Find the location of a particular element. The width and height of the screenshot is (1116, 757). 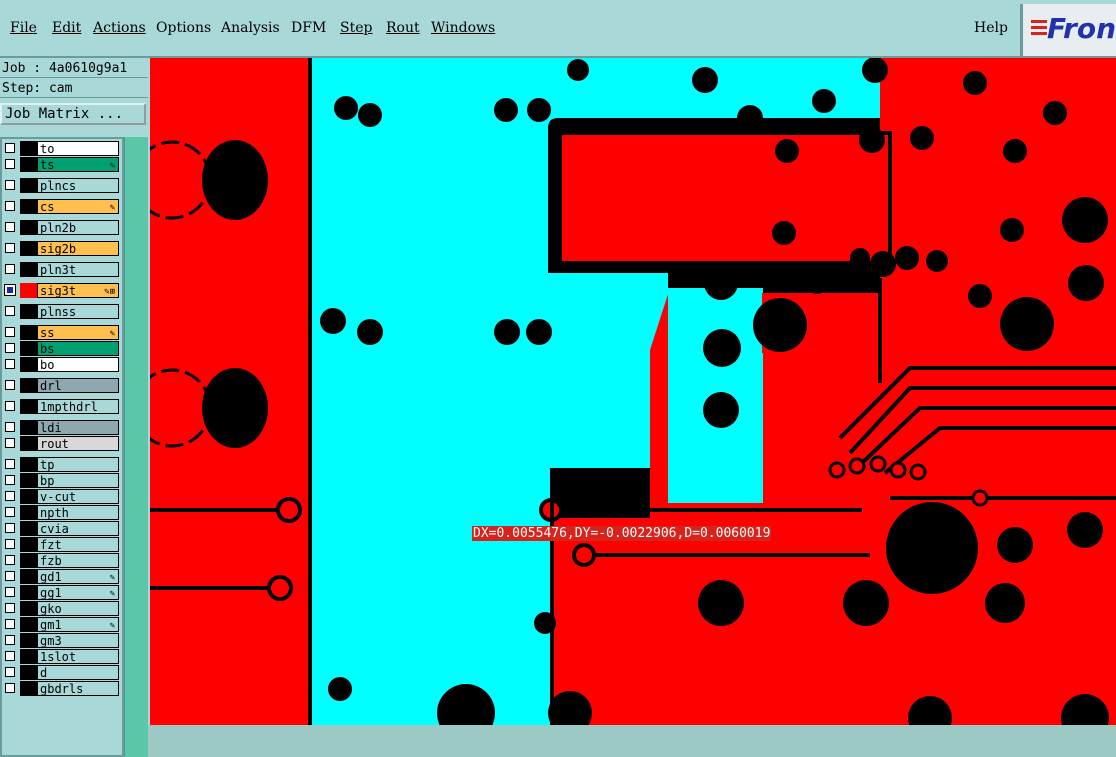

layer-name: gg1 ✎ is located at coordinates (78, 592).